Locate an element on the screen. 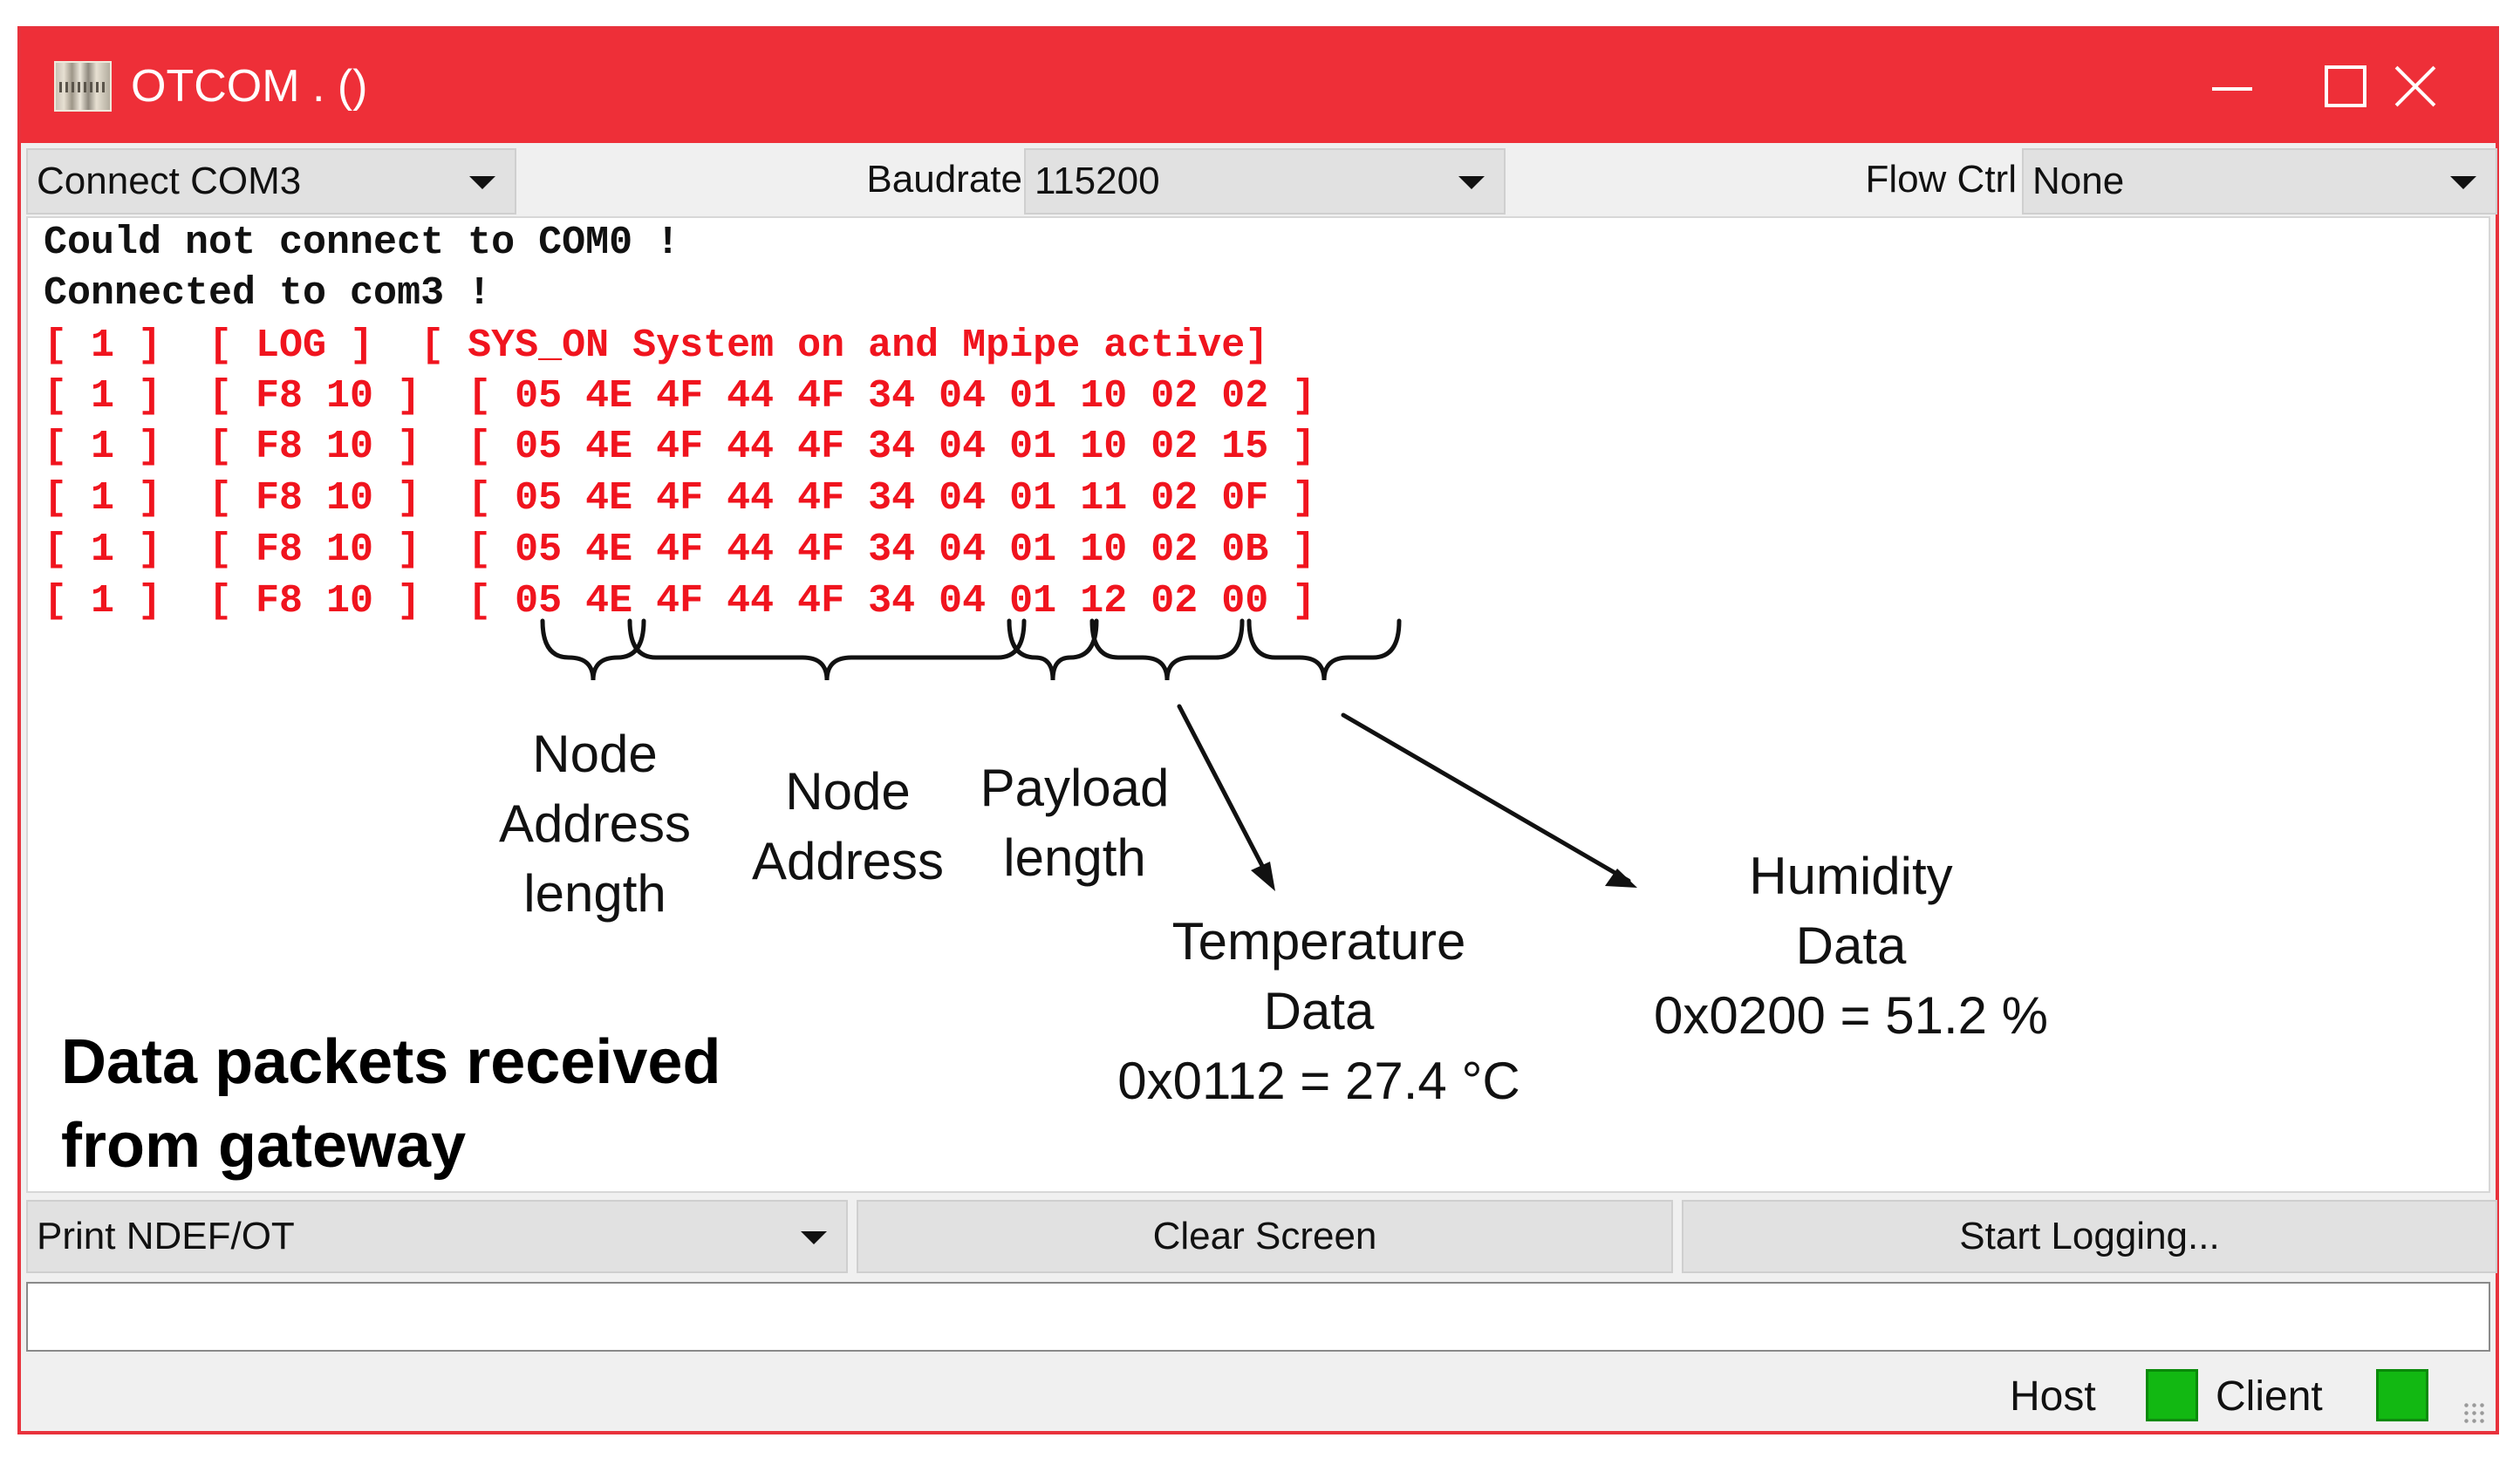 The height and width of the screenshot is (1465, 2520). arrow-humidity is located at coordinates (1486, 797).